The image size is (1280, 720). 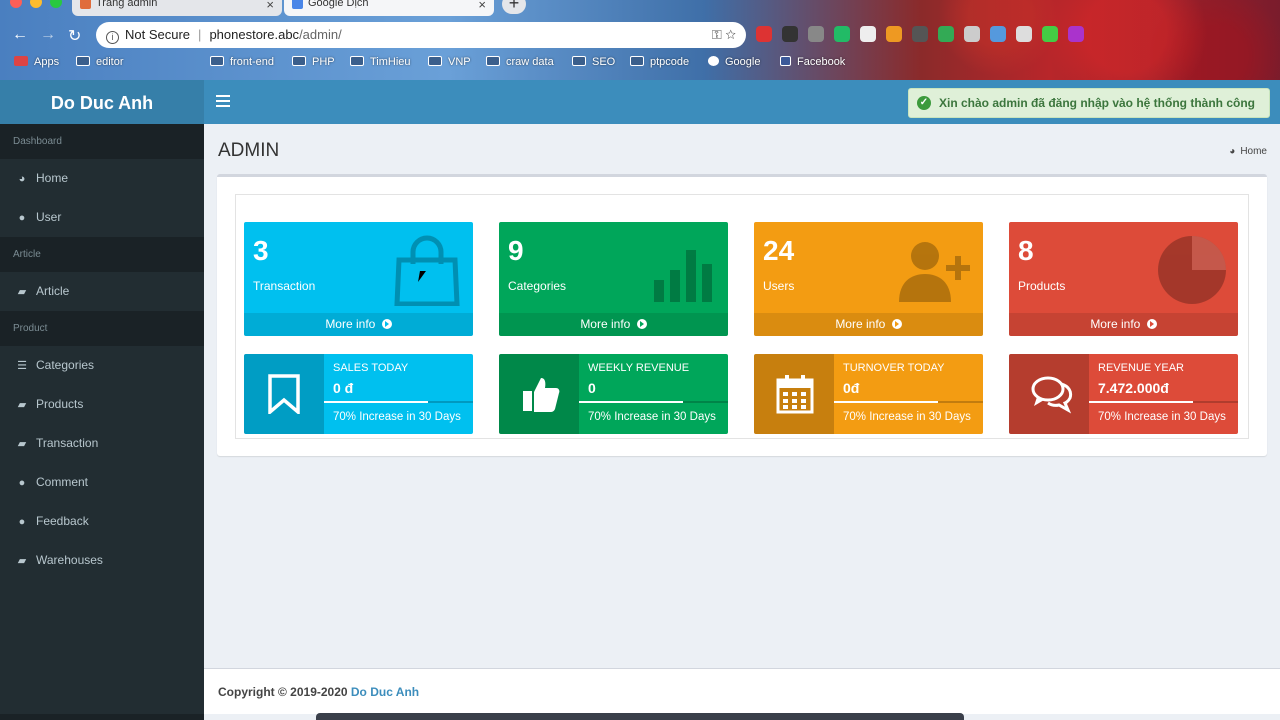 What do you see at coordinates (794, 394) in the screenshot?
I see `info-box-icon` at bounding box center [794, 394].